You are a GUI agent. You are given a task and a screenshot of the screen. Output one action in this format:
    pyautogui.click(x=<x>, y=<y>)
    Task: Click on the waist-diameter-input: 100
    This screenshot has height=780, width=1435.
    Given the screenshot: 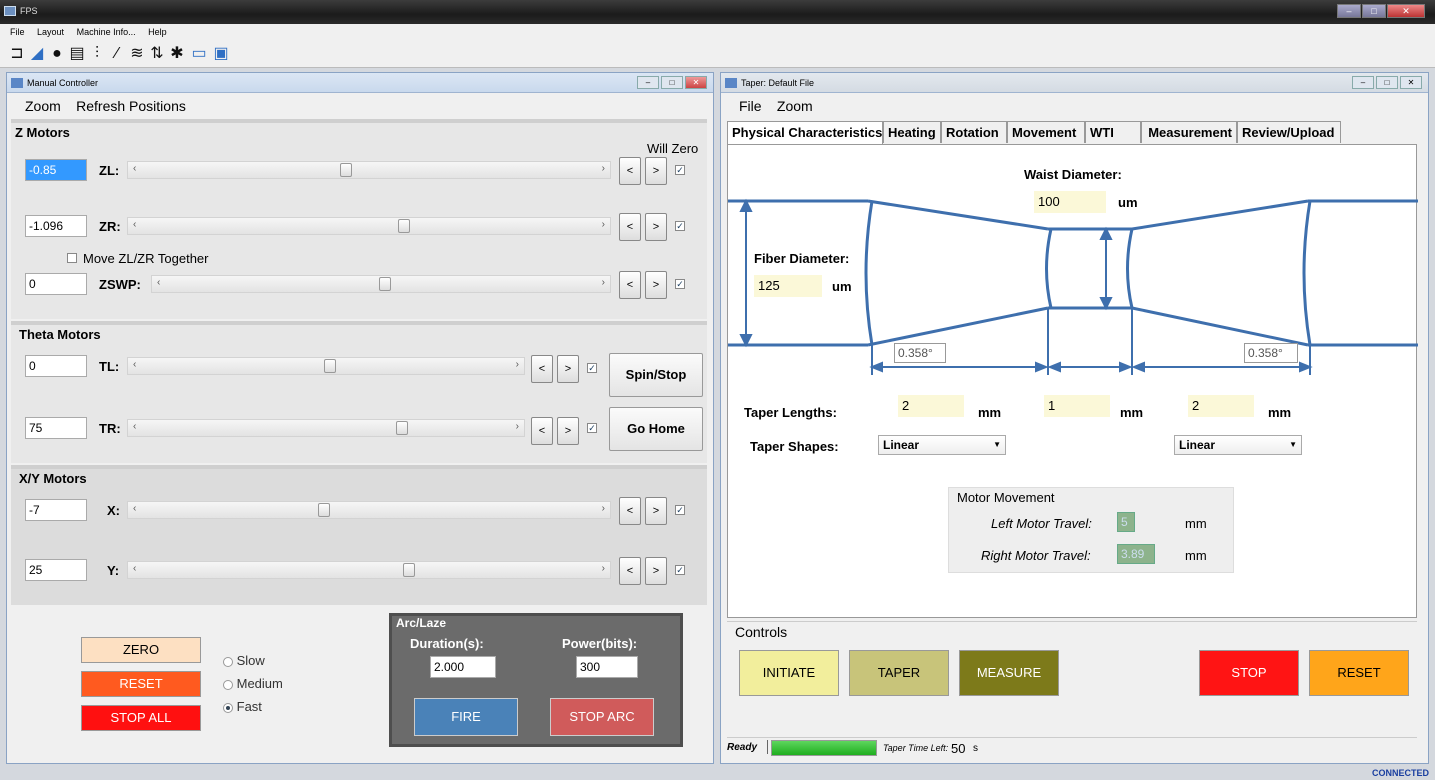 What is the action you would take?
    pyautogui.click(x=1070, y=202)
    